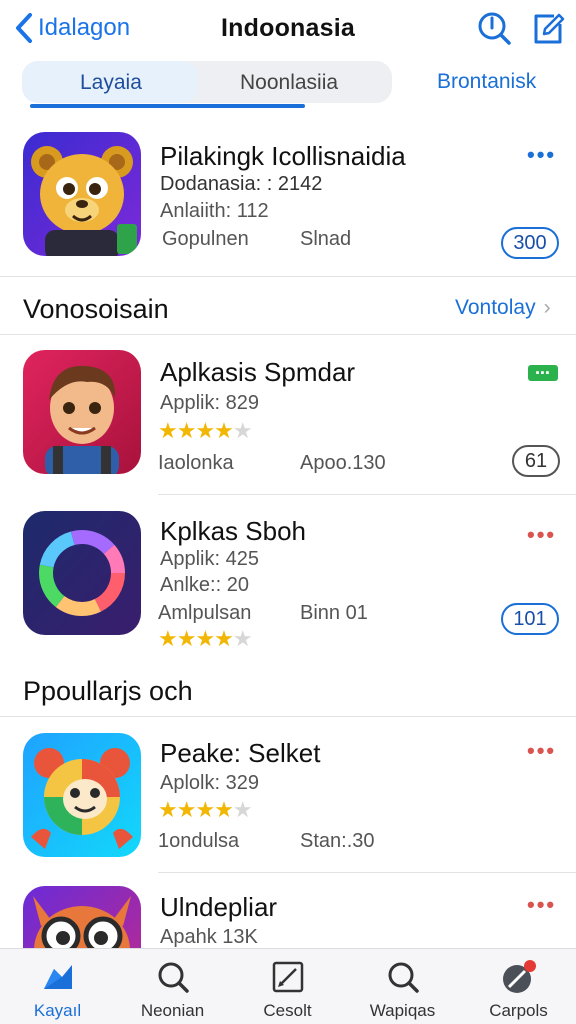 This screenshot has height=1024, width=576. Describe the element at coordinates (108, 691) in the screenshot. I see `section-title: Ppoullarjs och` at that location.